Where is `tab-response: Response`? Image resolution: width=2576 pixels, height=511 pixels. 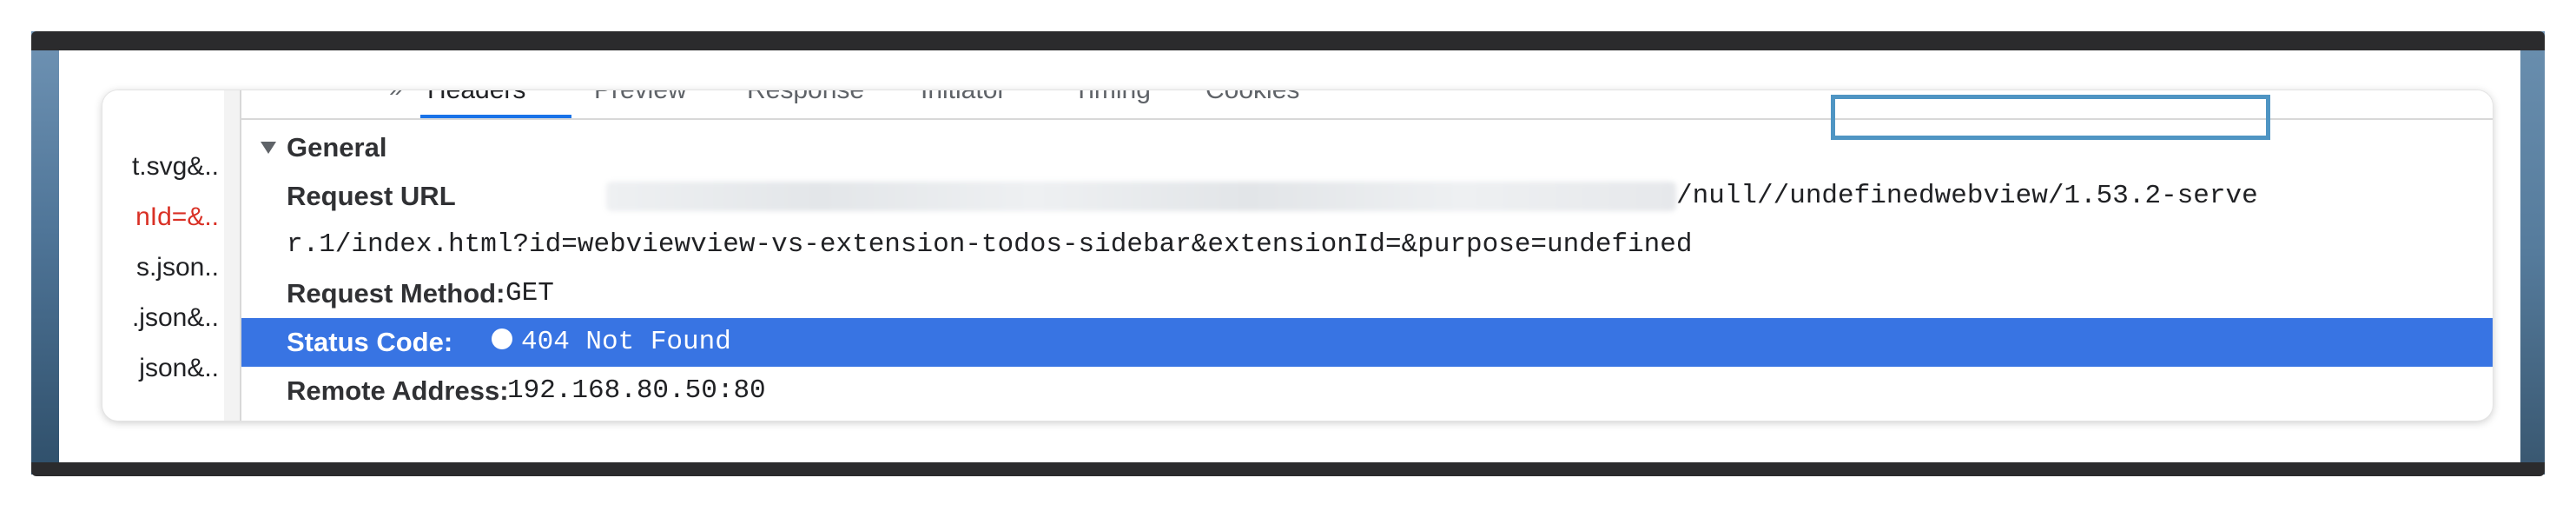
tab-response: Response is located at coordinates (806, 99).